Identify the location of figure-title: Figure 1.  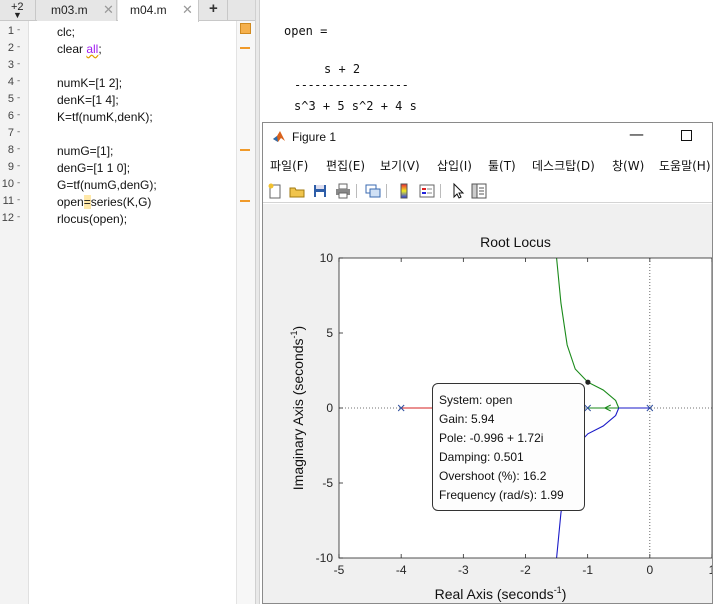
(314, 137).